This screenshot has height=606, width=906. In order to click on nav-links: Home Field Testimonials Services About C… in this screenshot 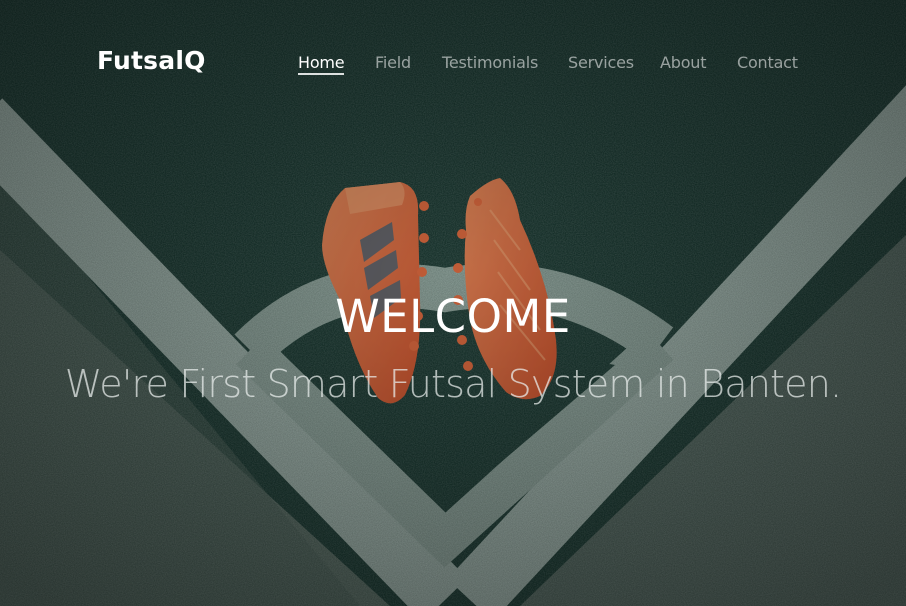, I will do `click(453, 65)`.